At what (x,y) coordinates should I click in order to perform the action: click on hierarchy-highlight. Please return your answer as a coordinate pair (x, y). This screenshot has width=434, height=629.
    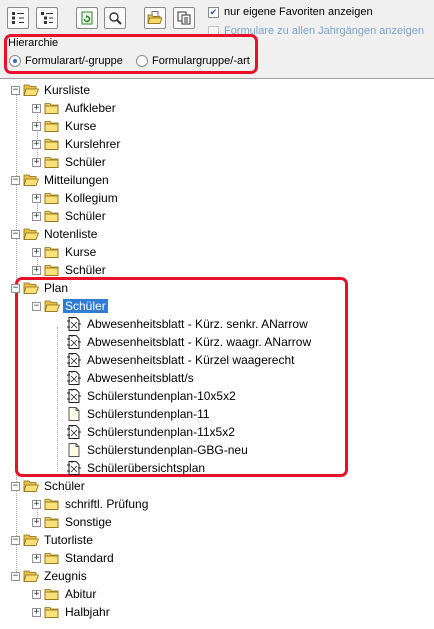
    Looking at the image, I should click on (131, 54).